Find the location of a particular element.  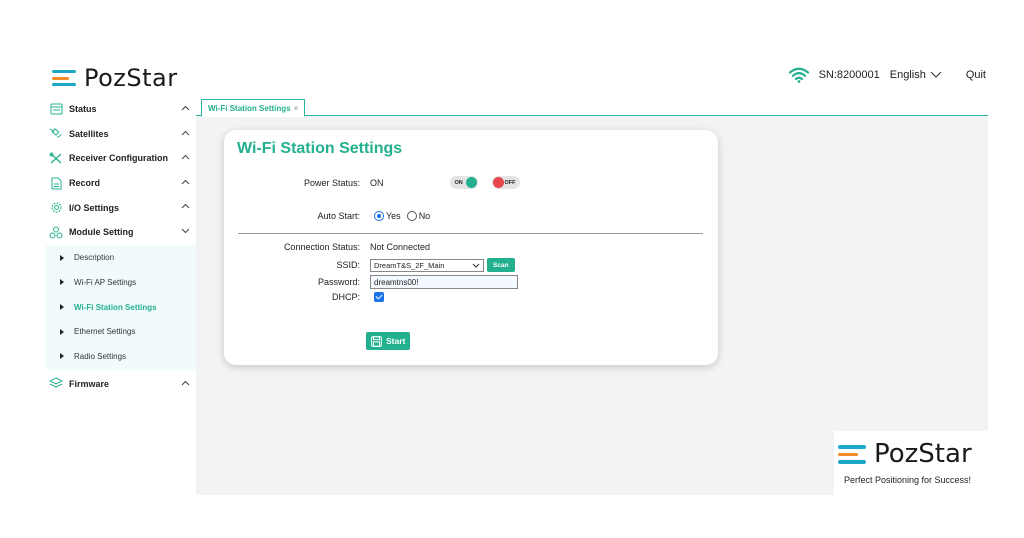

connection-status-row: Connection Status: Not Connected is located at coordinates (327, 247).